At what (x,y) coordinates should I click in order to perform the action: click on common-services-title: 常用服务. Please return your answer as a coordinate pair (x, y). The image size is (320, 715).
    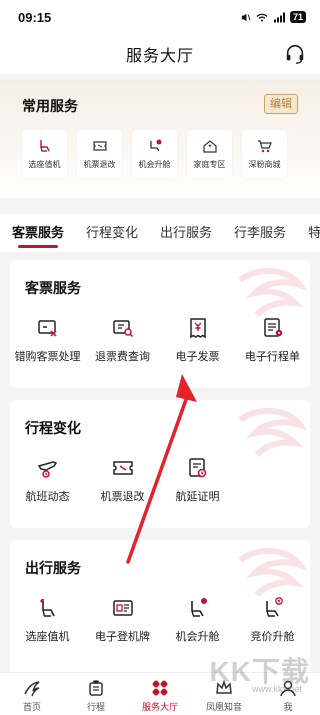
    Looking at the image, I should click on (50, 106).